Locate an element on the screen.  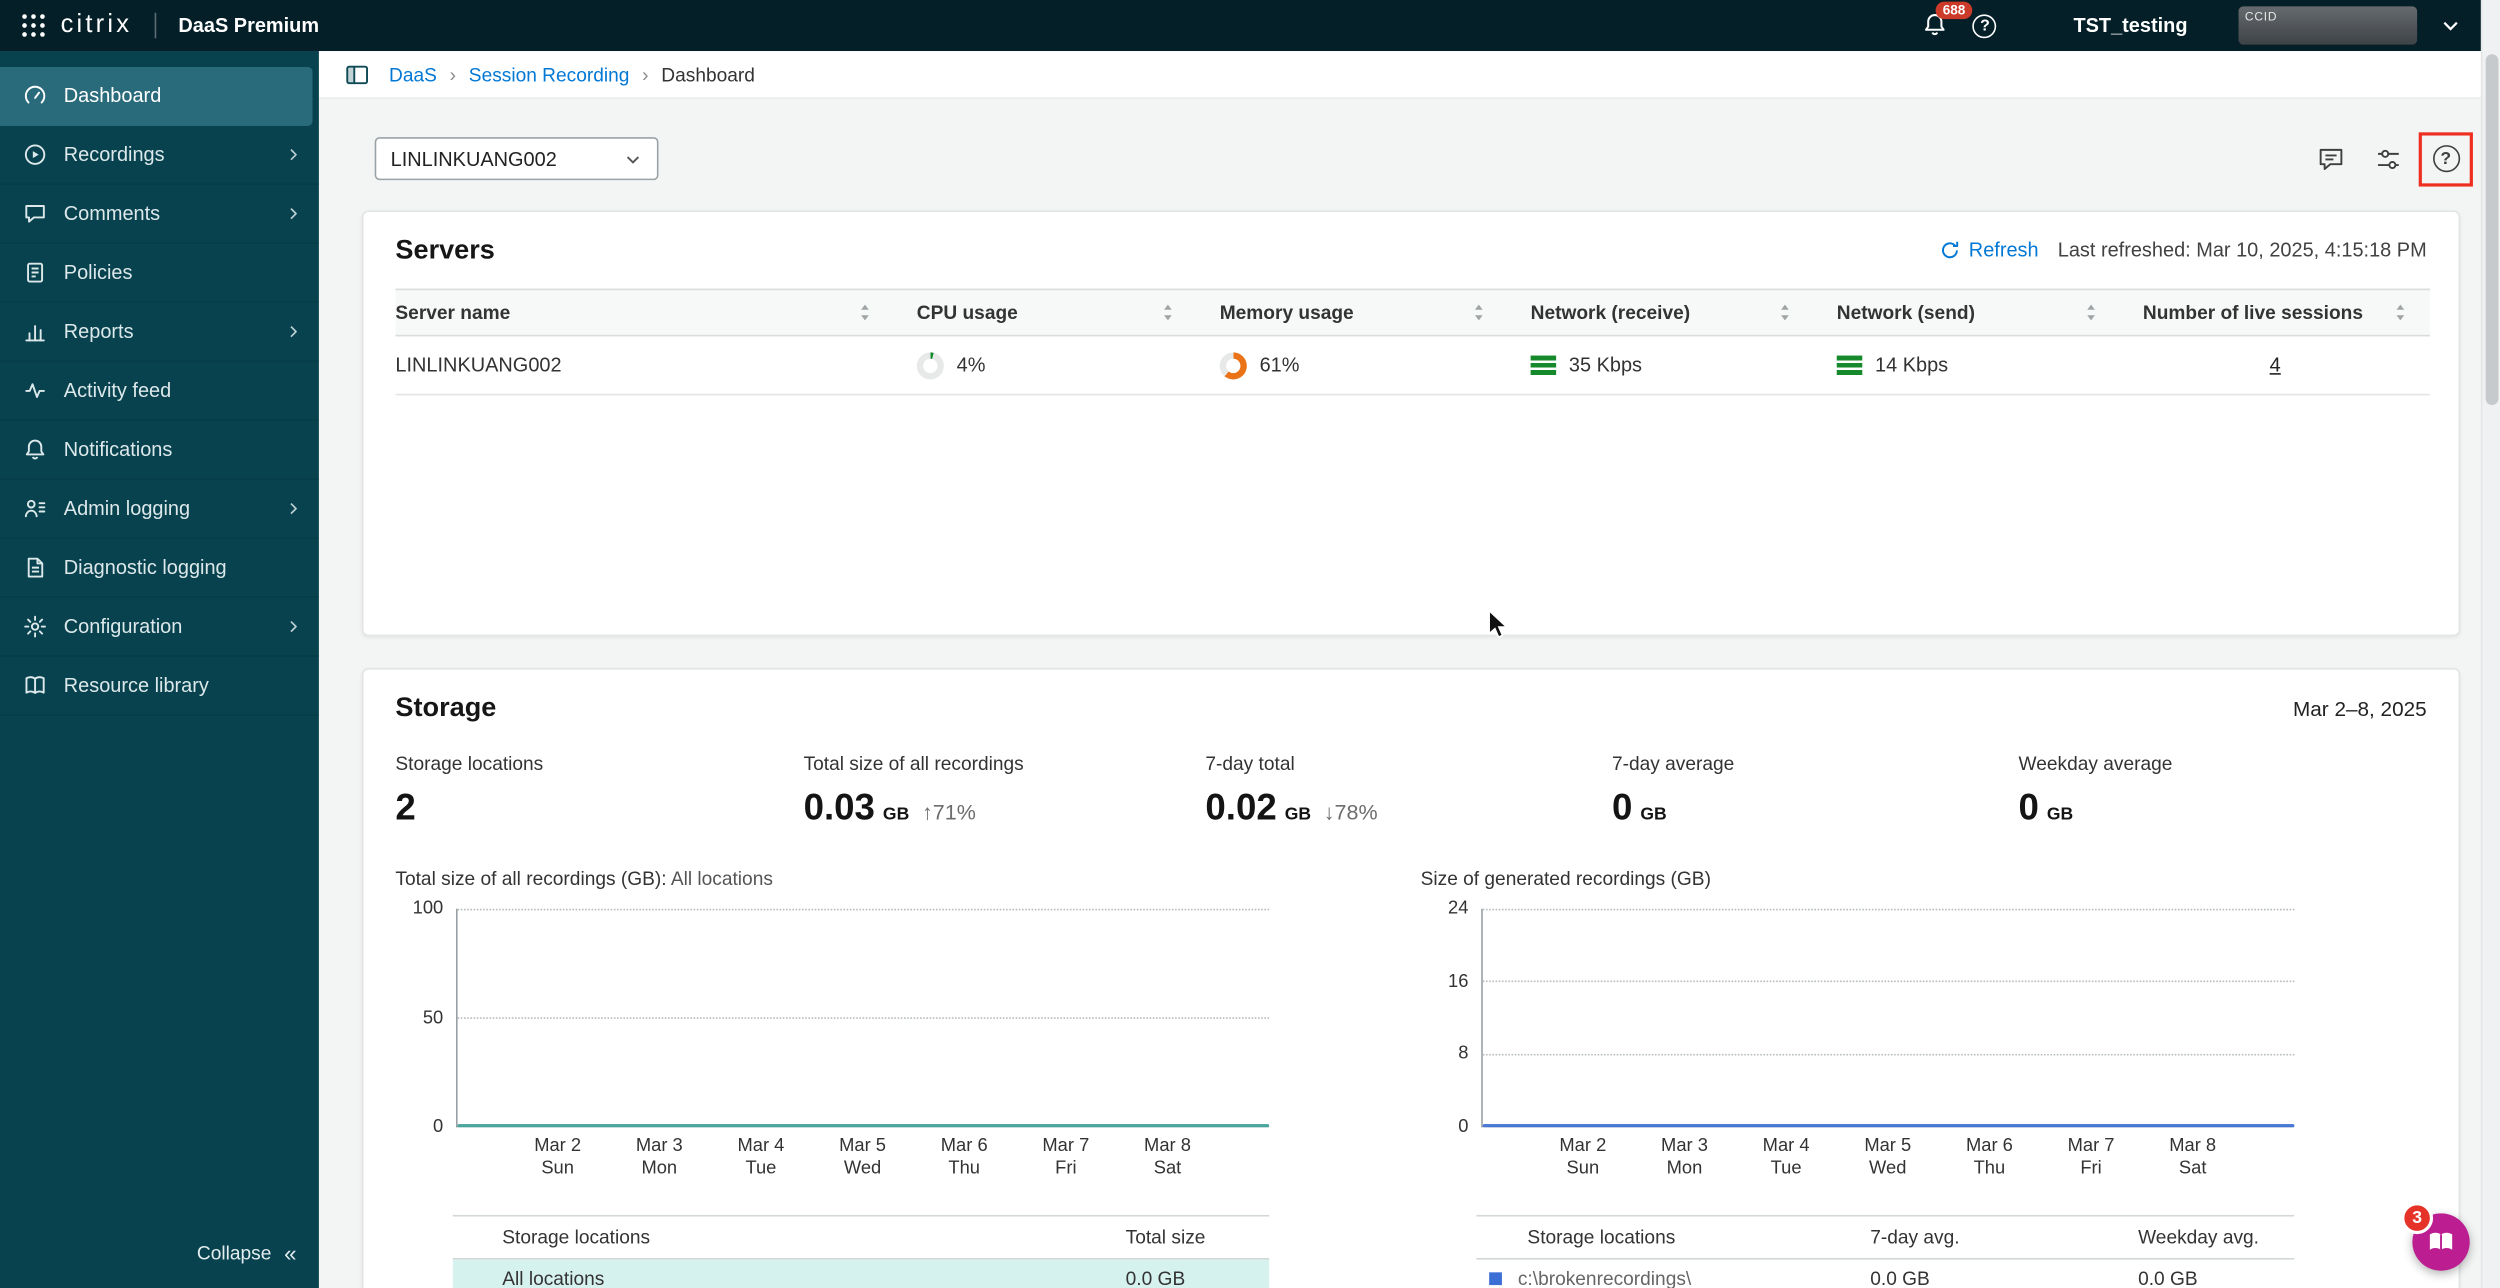
y-tick-label: 8 is located at coordinates (1463, 1054).